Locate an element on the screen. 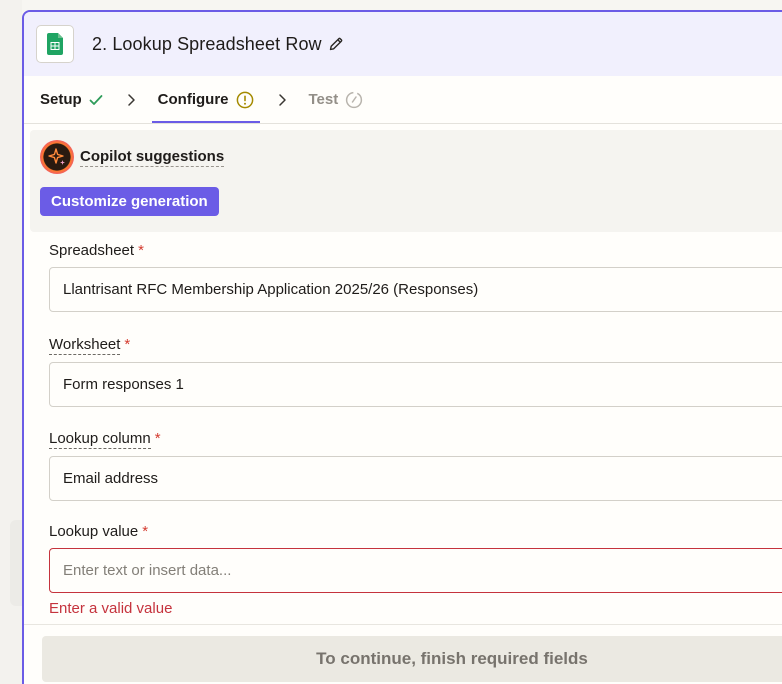  step-header: 2. Lookup Spreadsheet Row is located at coordinates (403, 44).